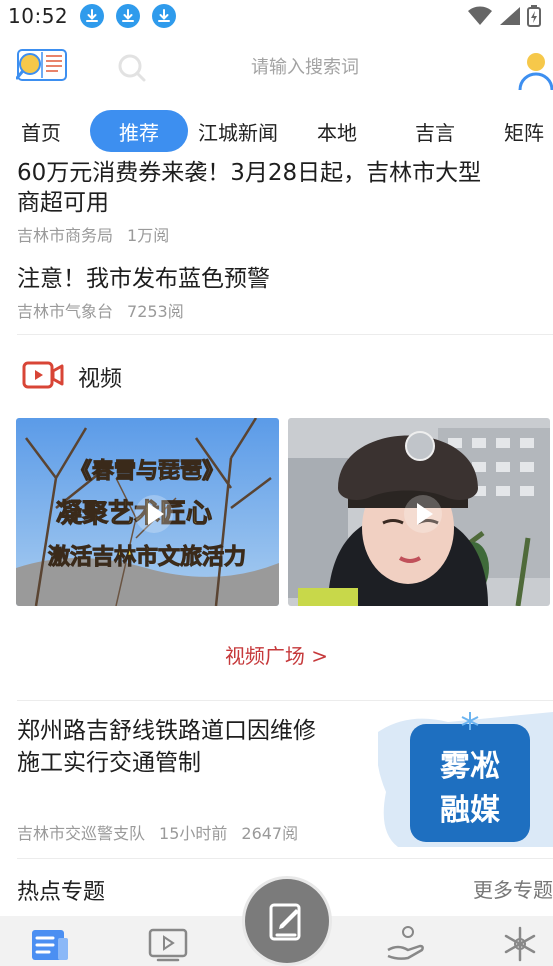 The height and width of the screenshot is (966, 553). Describe the element at coordinates (100, 379) in the screenshot. I see `video-section-label: 视频` at that location.